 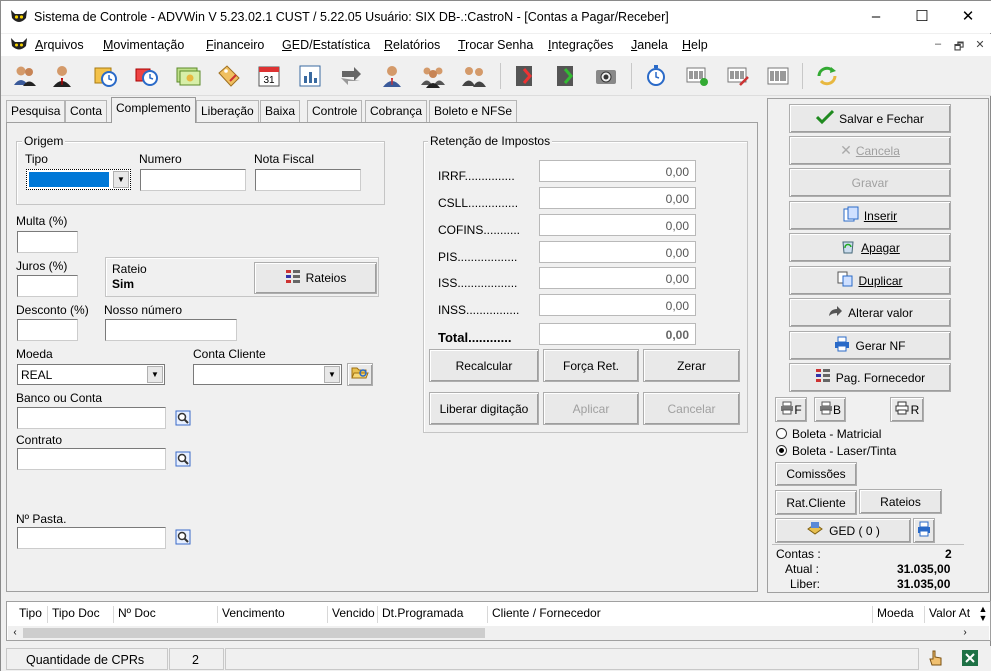 I want to click on hand-pointer-icon, so click(x=936, y=658).